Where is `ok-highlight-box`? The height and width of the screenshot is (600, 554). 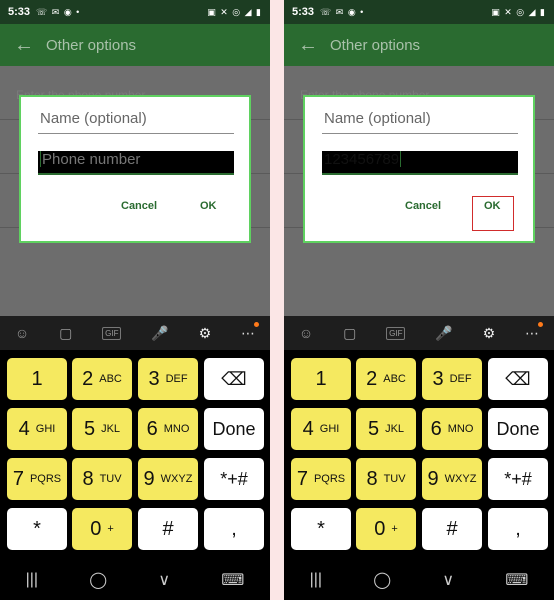 ok-highlight-box is located at coordinates (493, 213).